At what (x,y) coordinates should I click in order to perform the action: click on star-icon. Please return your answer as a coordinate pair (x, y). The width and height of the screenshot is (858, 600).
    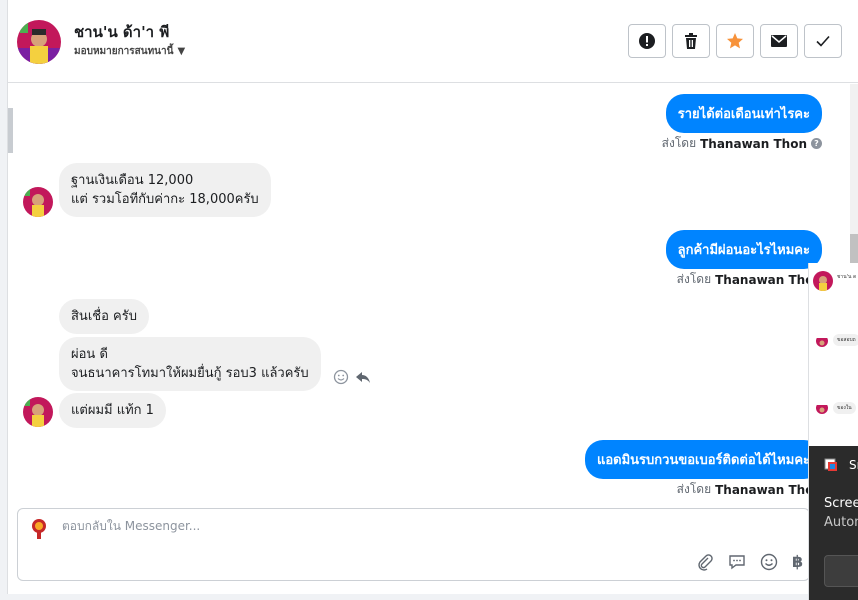
    Looking at the image, I should click on (735, 41).